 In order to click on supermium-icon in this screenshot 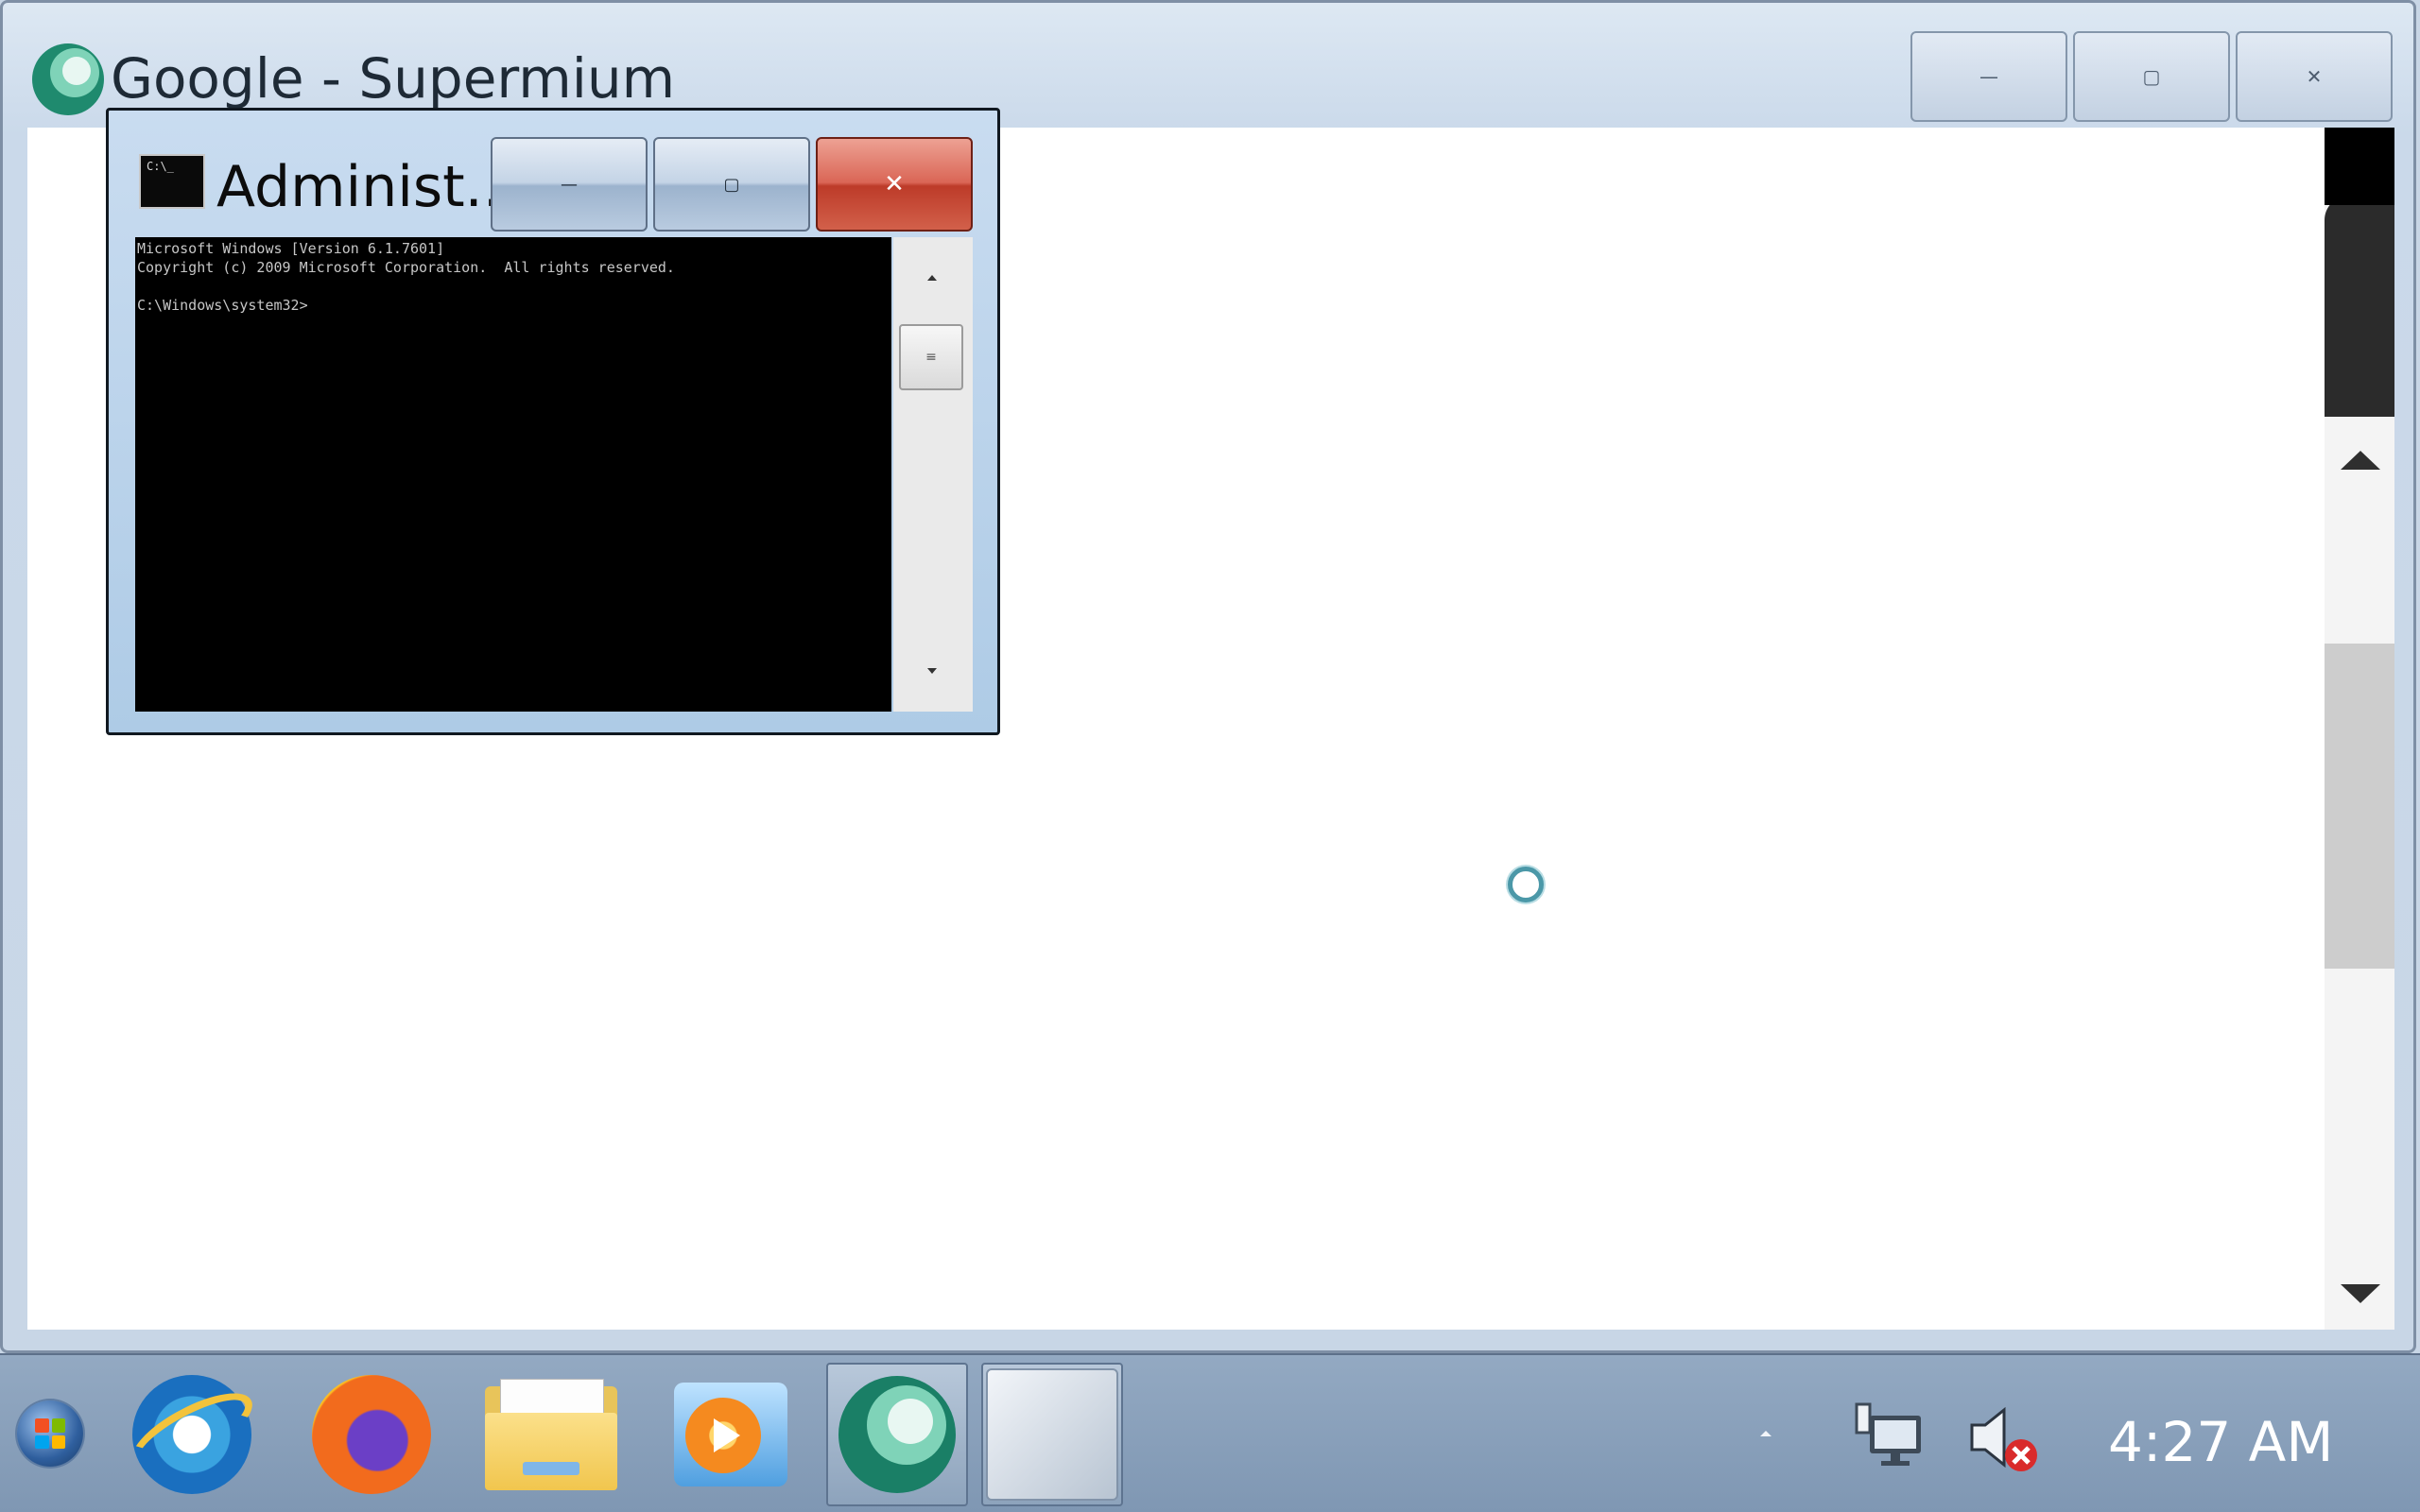, I will do `click(897, 1434)`.